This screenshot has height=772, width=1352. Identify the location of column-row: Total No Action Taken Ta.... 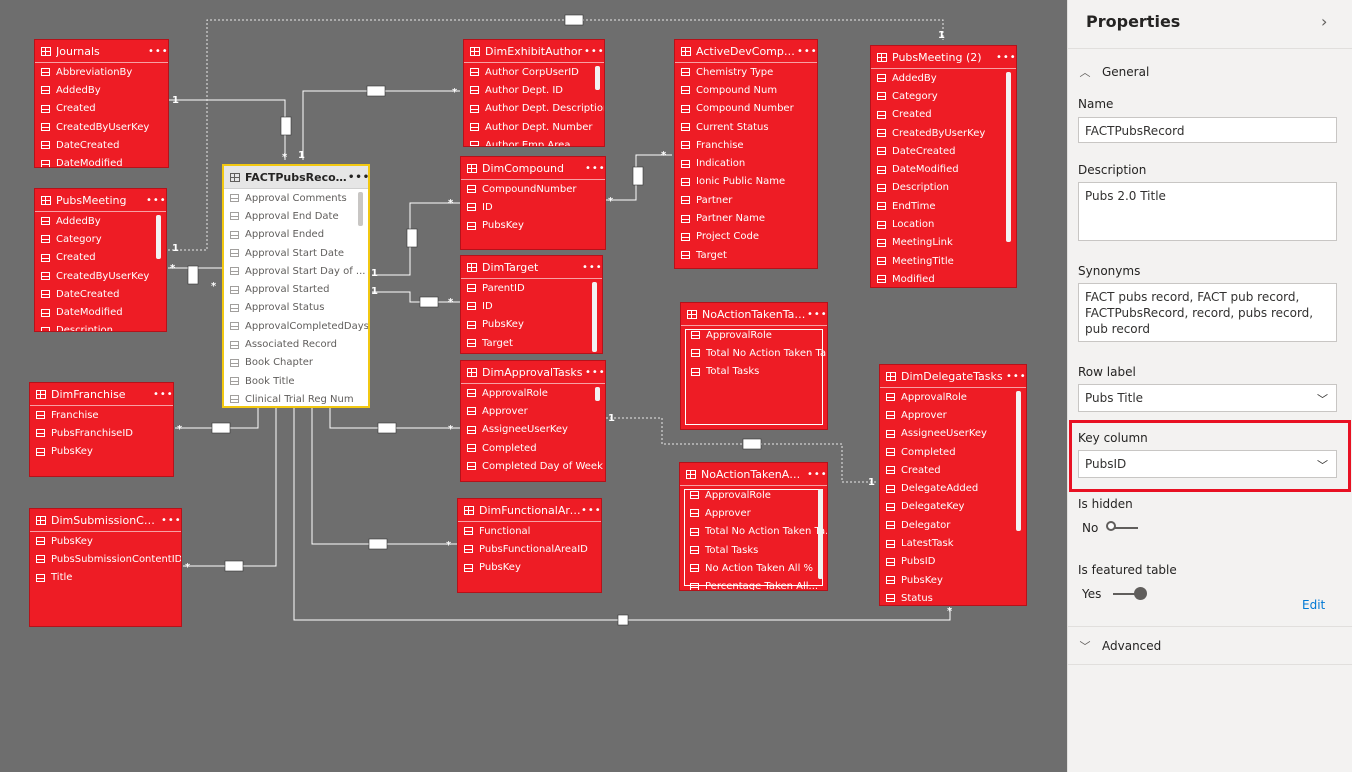
(754, 353).